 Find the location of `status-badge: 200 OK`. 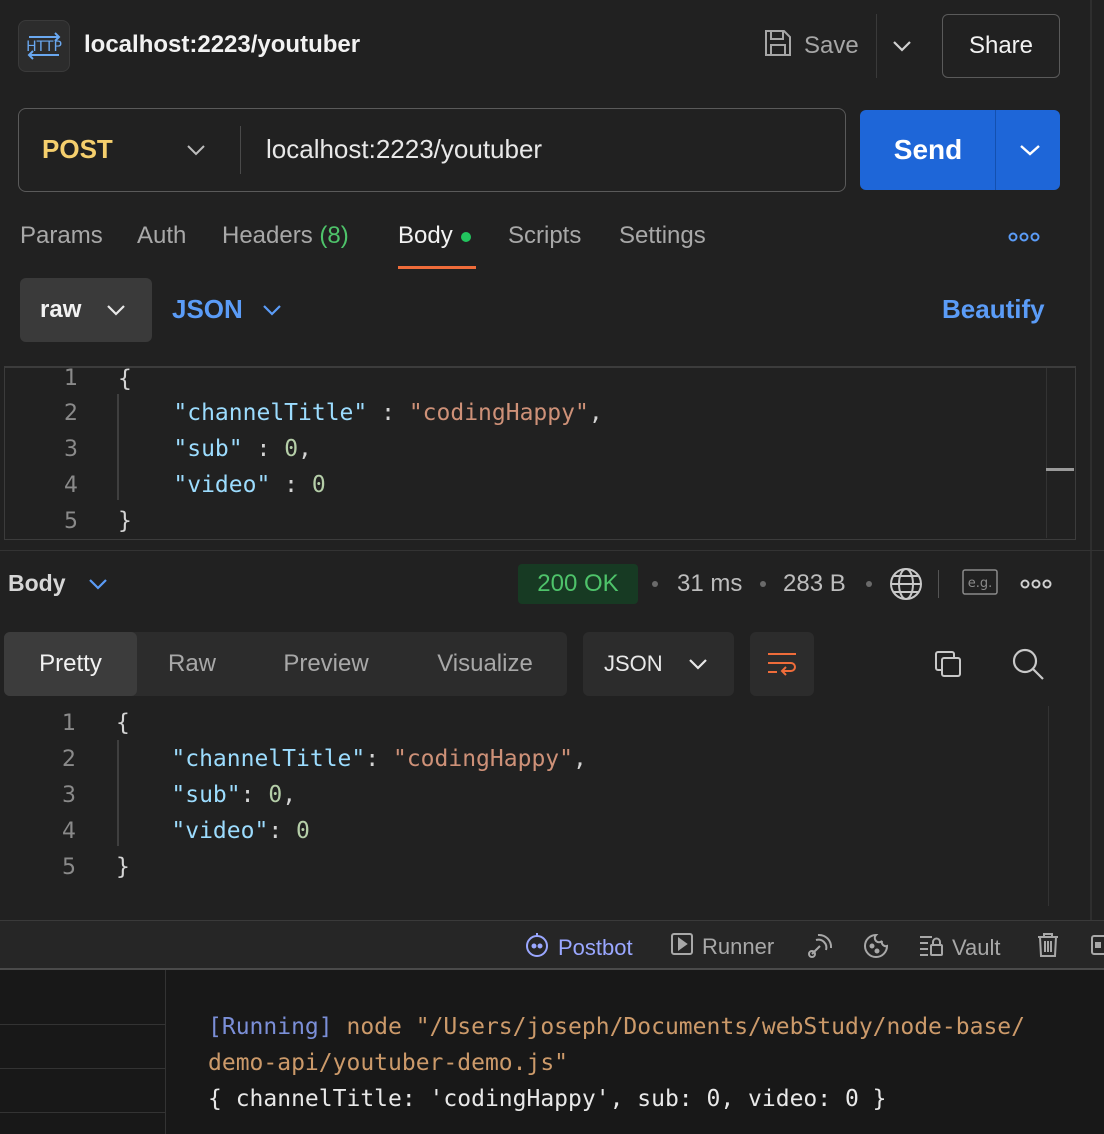

status-badge: 200 OK is located at coordinates (578, 584).